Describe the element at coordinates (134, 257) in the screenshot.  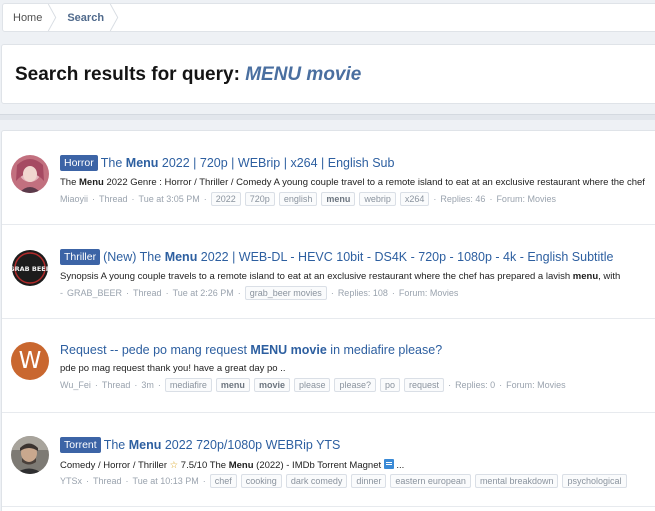
I see `title-text: (New) The` at that location.